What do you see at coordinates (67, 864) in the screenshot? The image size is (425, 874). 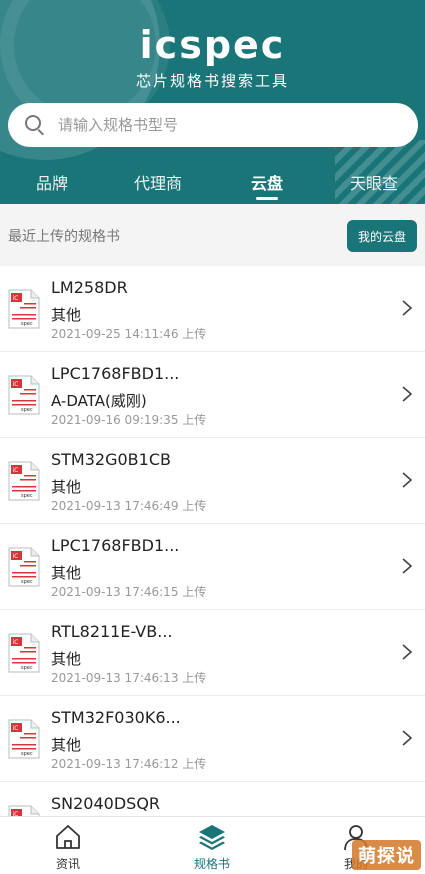 I see `nav-label: 资讯` at bounding box center [67, 864].